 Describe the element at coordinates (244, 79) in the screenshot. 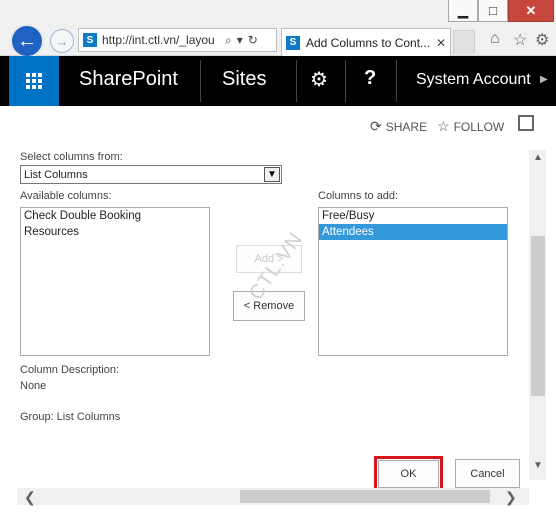

I see `sites-link: Sites` at that location.